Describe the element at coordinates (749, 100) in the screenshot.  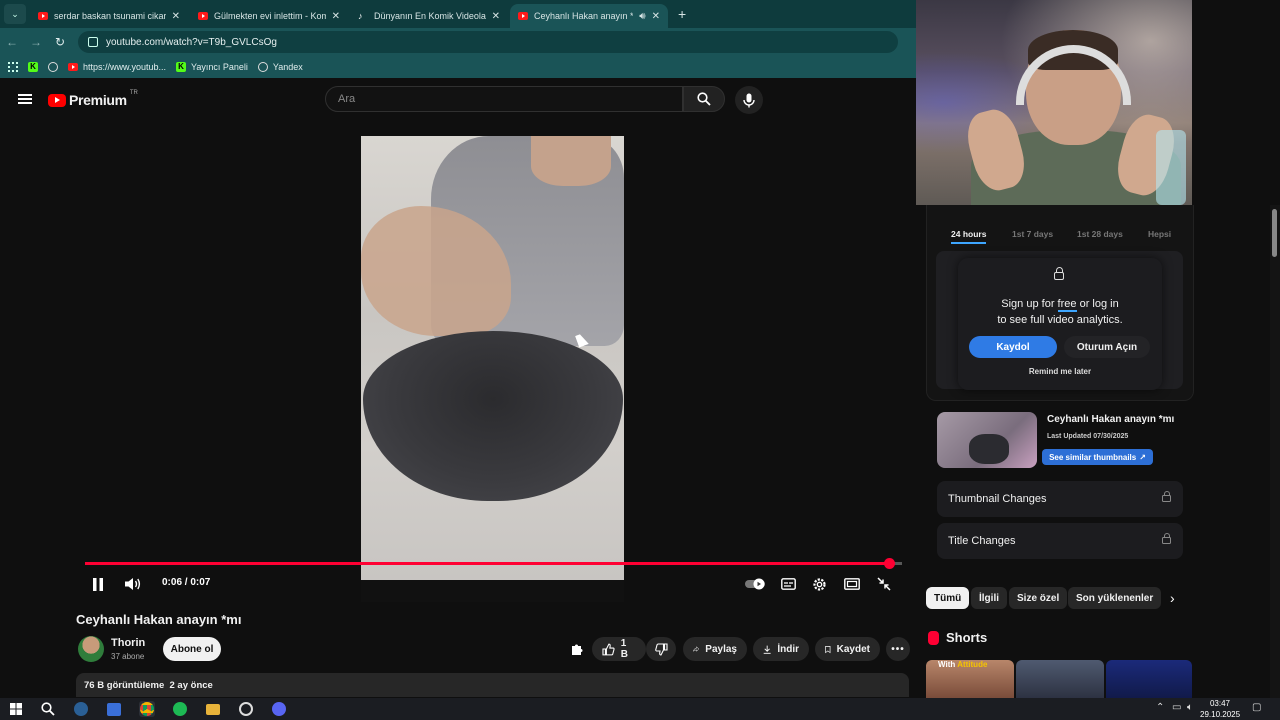
I see `voice-search-button` at that location.